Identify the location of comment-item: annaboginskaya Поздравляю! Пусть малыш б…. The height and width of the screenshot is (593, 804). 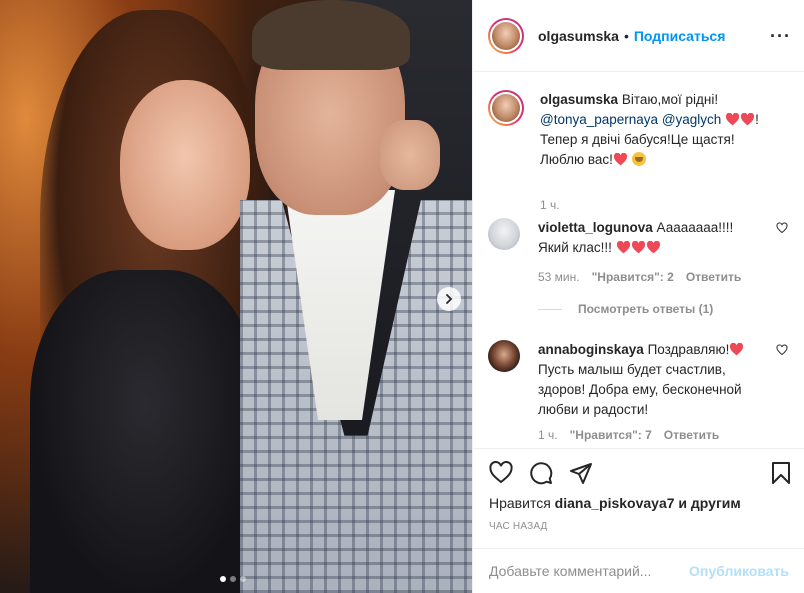
(638, 391).